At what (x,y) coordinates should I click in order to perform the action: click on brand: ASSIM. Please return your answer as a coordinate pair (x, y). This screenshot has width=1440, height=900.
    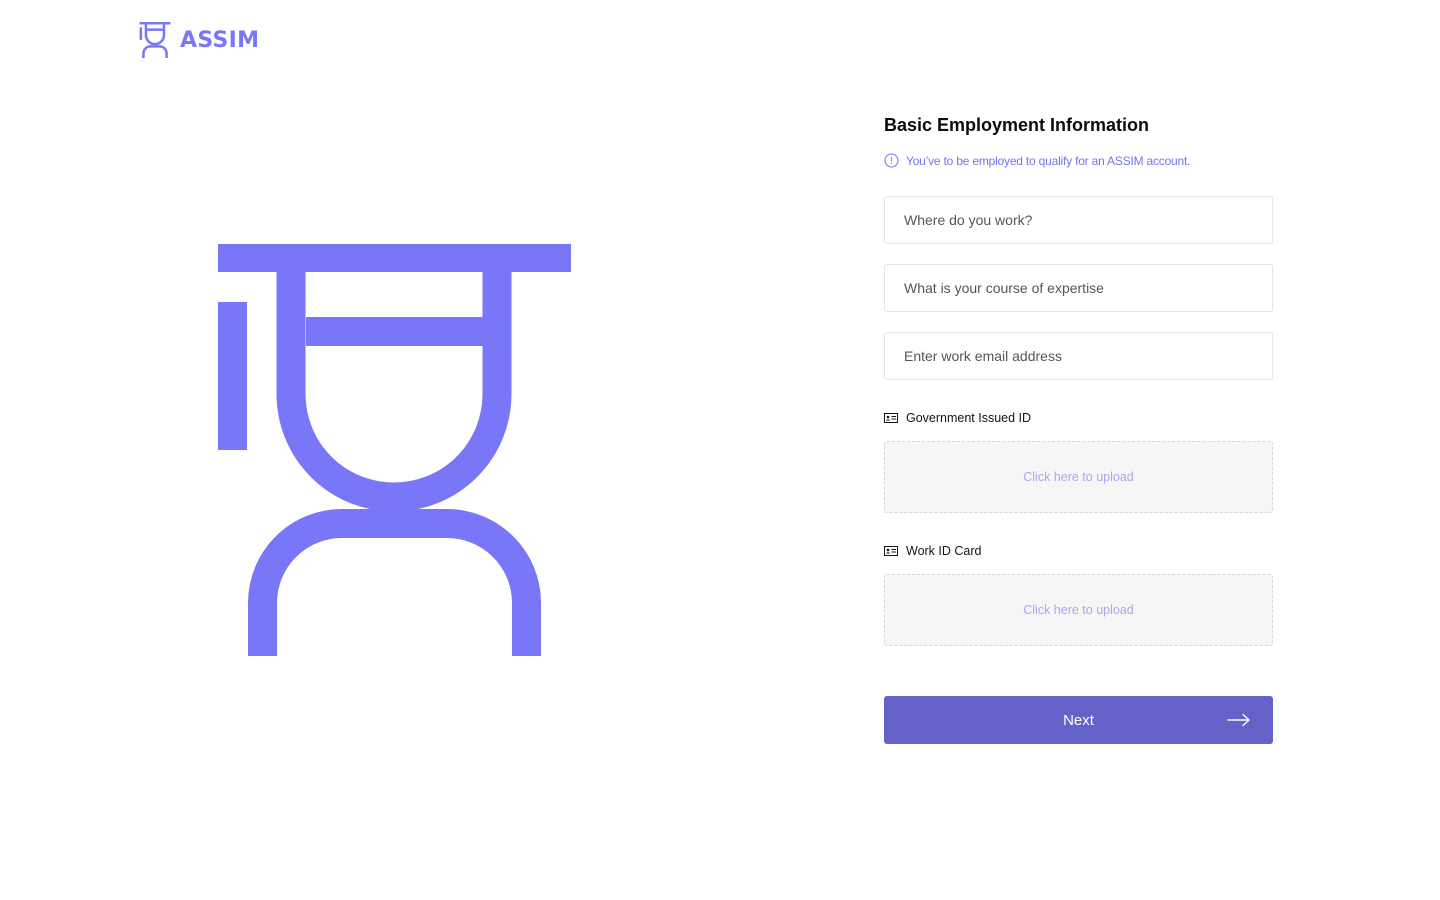
    Looking at the image, I should click on (199, 40).